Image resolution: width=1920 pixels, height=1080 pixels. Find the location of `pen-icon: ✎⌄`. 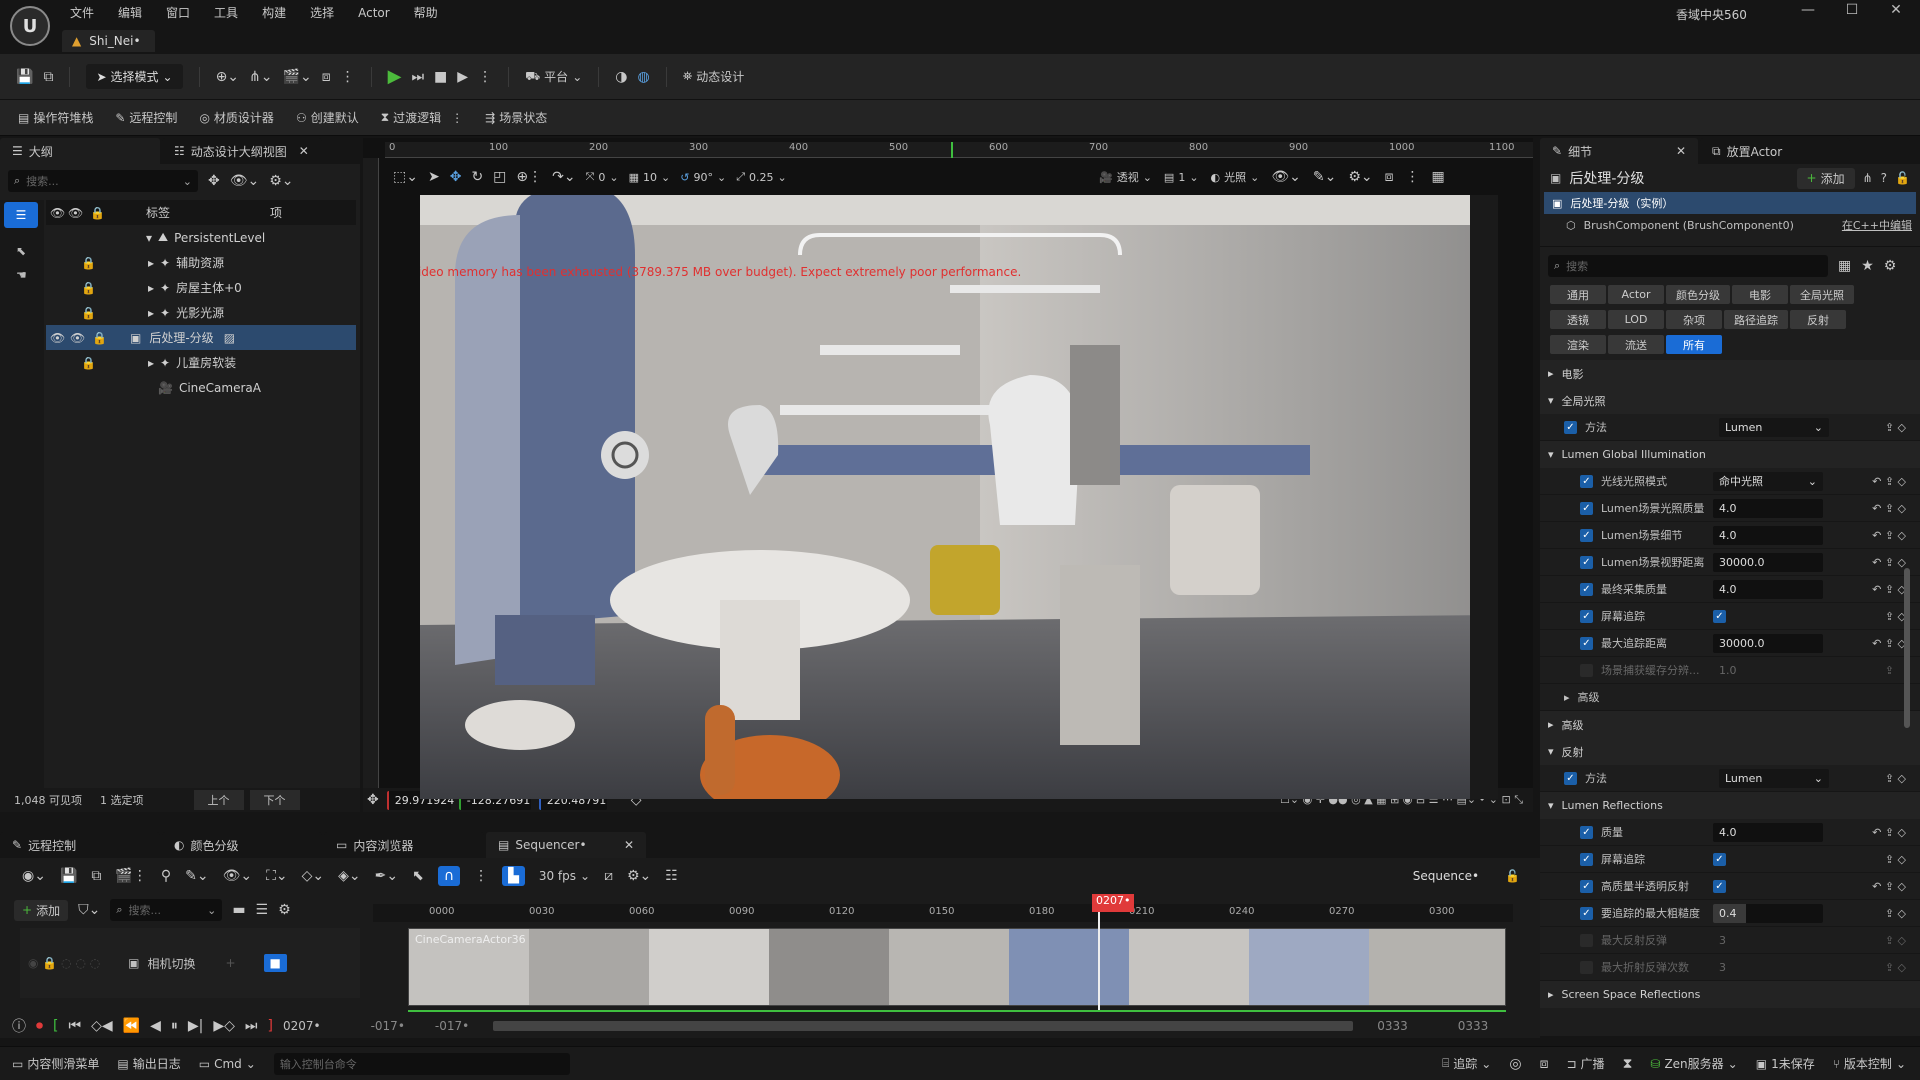

pen-icon: ✎⌄ is located at coordinates (1324, 177).